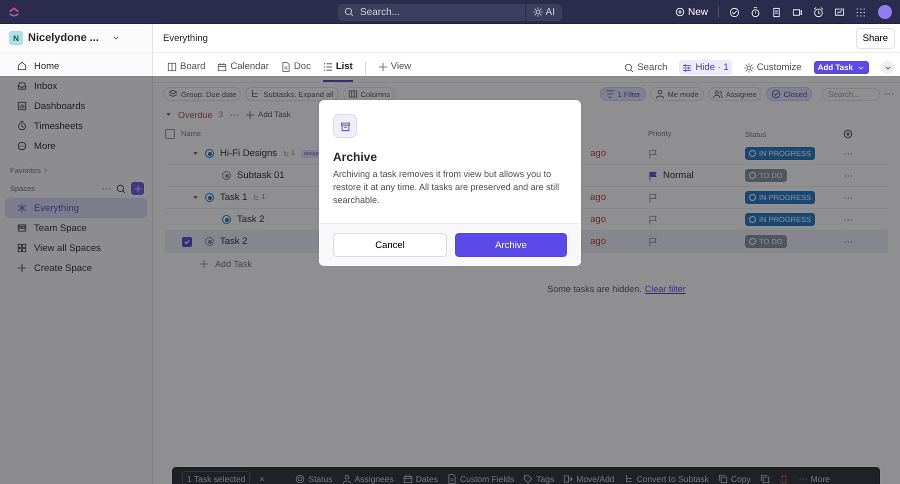 Image resolution: width=900 pixels, height=484 pixels. Describe the element at coordinates (665, 289) in the screenshot. I see `clear-filter-link: Clear filter` at that location.